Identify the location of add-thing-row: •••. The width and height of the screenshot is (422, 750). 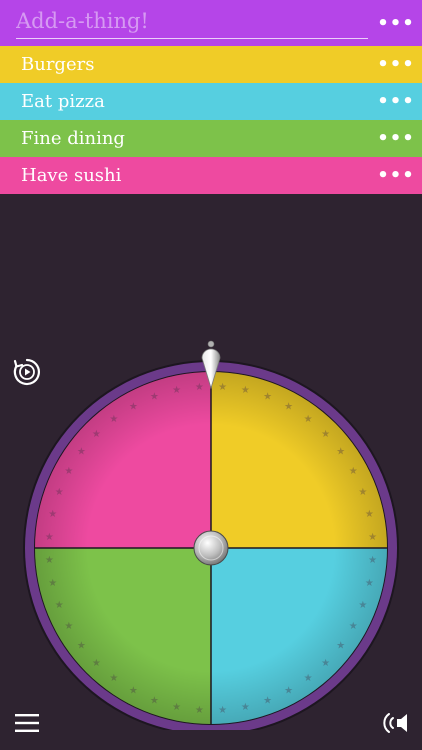
(211, 23).